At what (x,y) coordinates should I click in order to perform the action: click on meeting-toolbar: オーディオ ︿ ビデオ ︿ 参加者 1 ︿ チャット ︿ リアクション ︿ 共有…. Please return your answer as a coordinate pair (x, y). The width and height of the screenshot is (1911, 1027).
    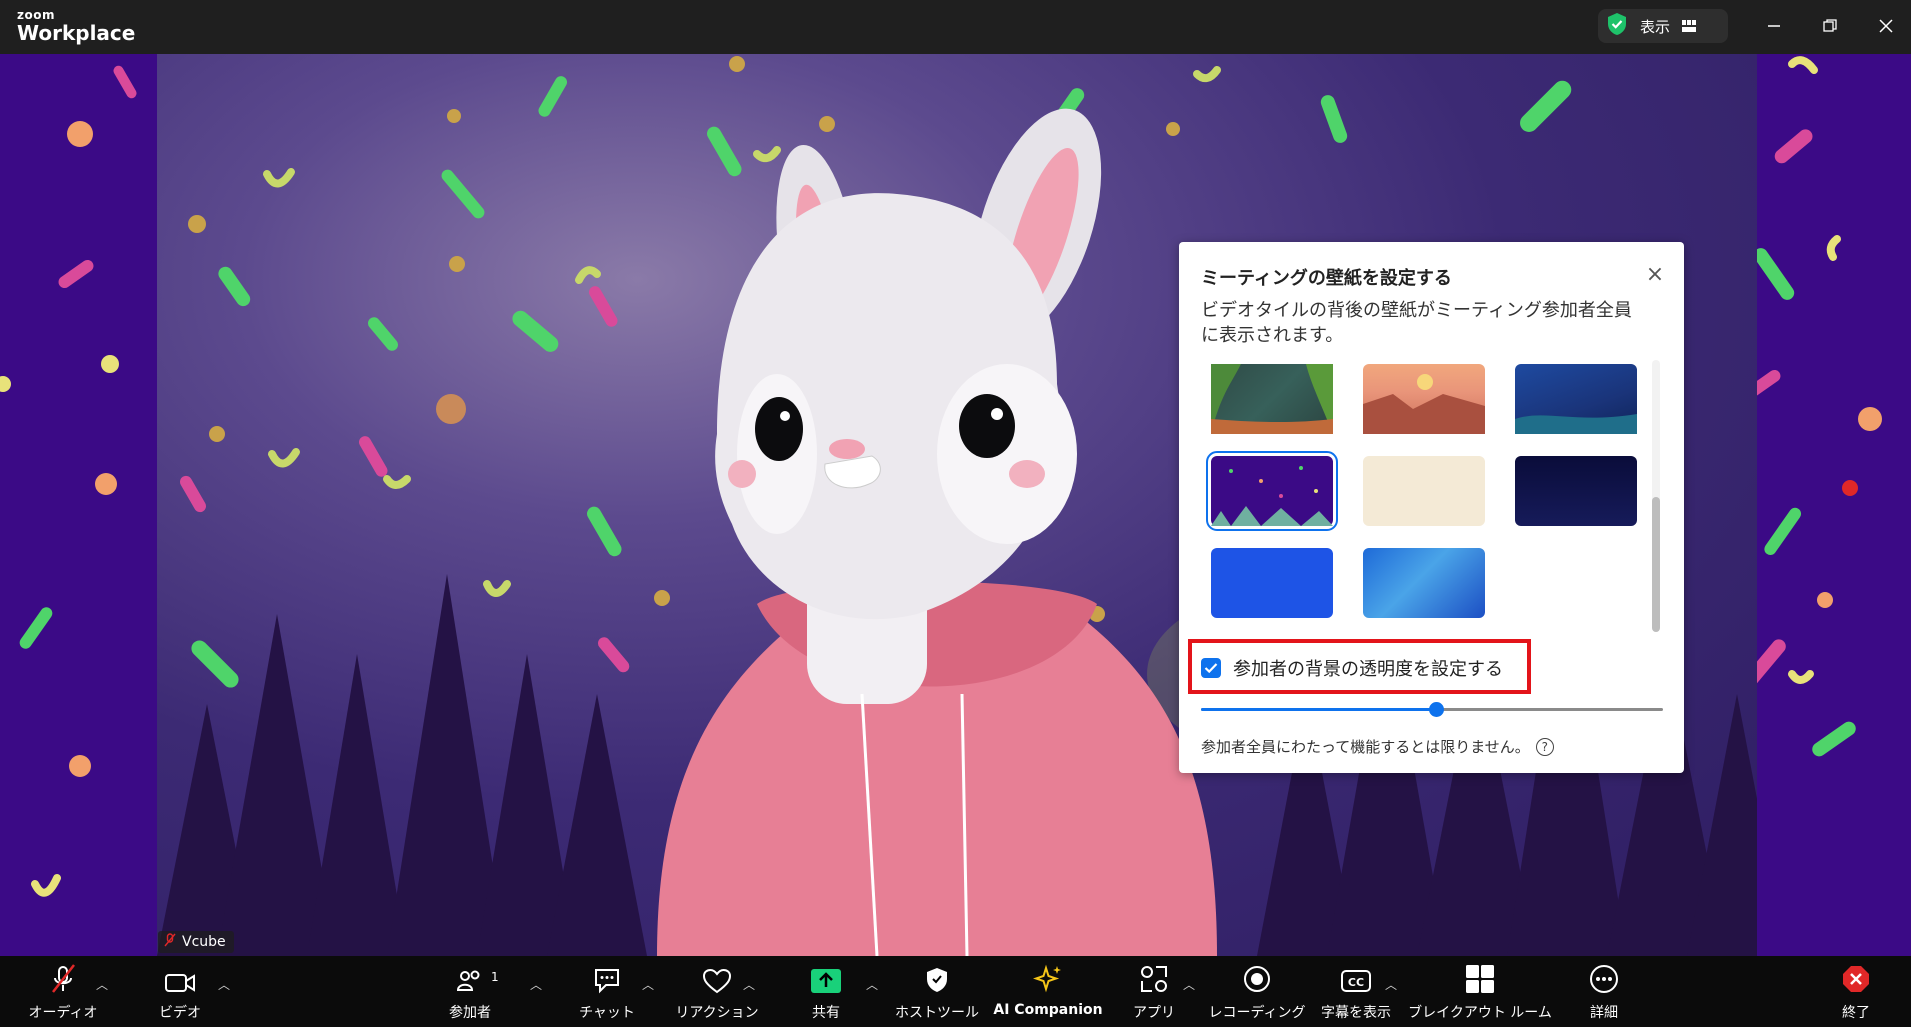
    Looking at the image, I should click on (955, 991).